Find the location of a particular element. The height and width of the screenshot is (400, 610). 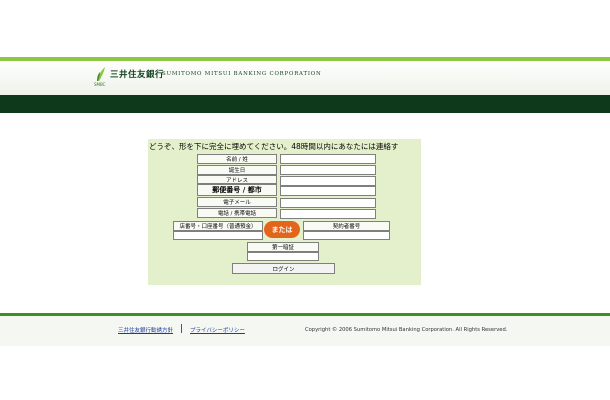

policy-link: 三井住友銀行勧誘方針 is located at coordinates (145, 330).